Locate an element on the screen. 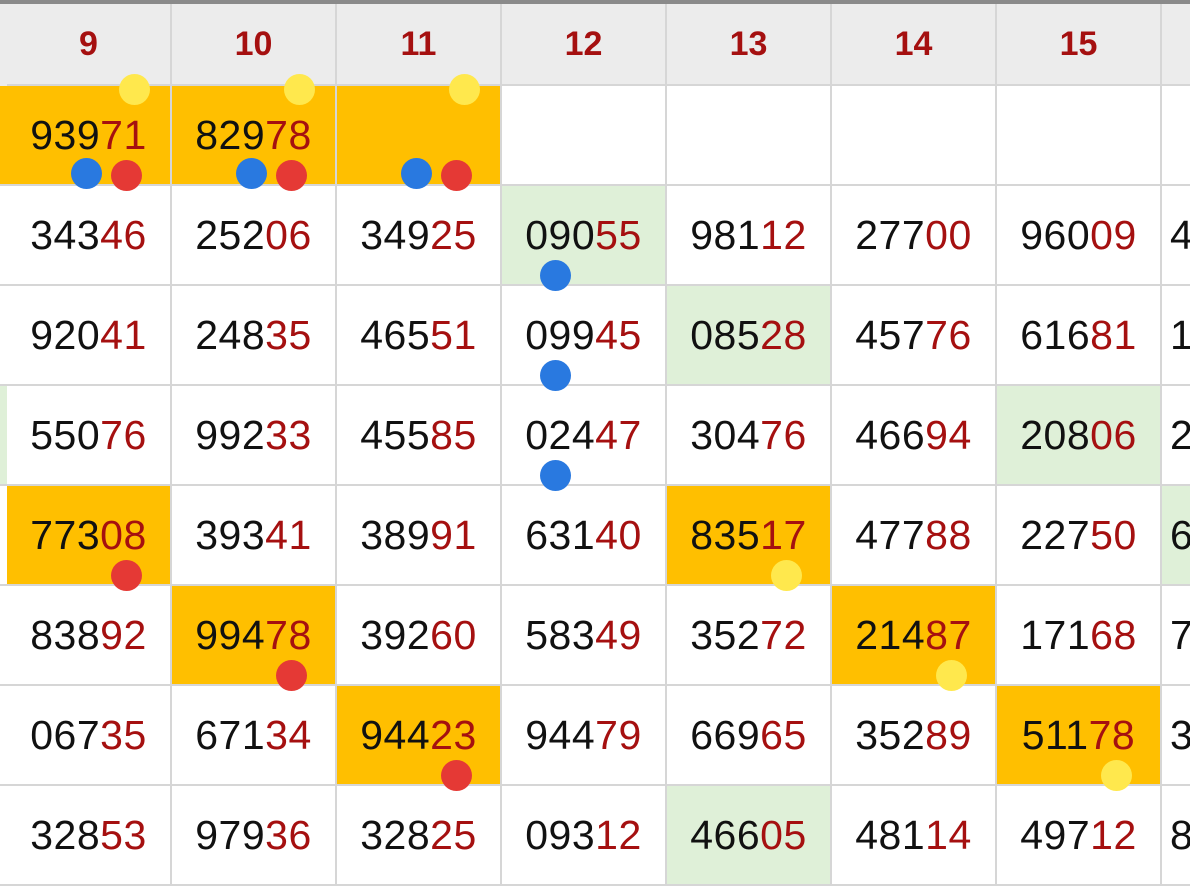 This screenshot has width=1190, height=893. cell-number-suffix: 17 is located at coordinates (783, 534).